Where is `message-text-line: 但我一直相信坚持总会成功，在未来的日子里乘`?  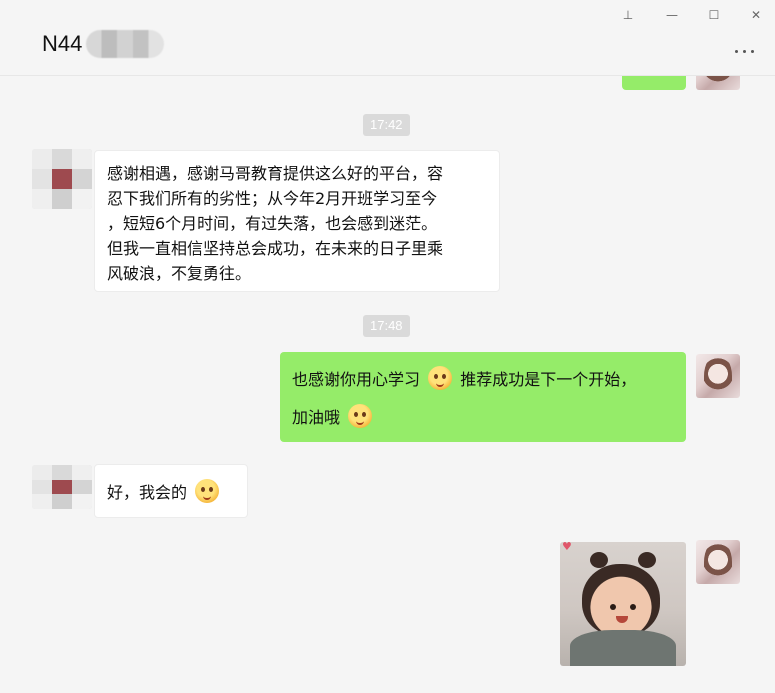
message-text-line: 但我一直相信坚持总会成功，在未来的日子里乘 is located at coordinates (275, 248).